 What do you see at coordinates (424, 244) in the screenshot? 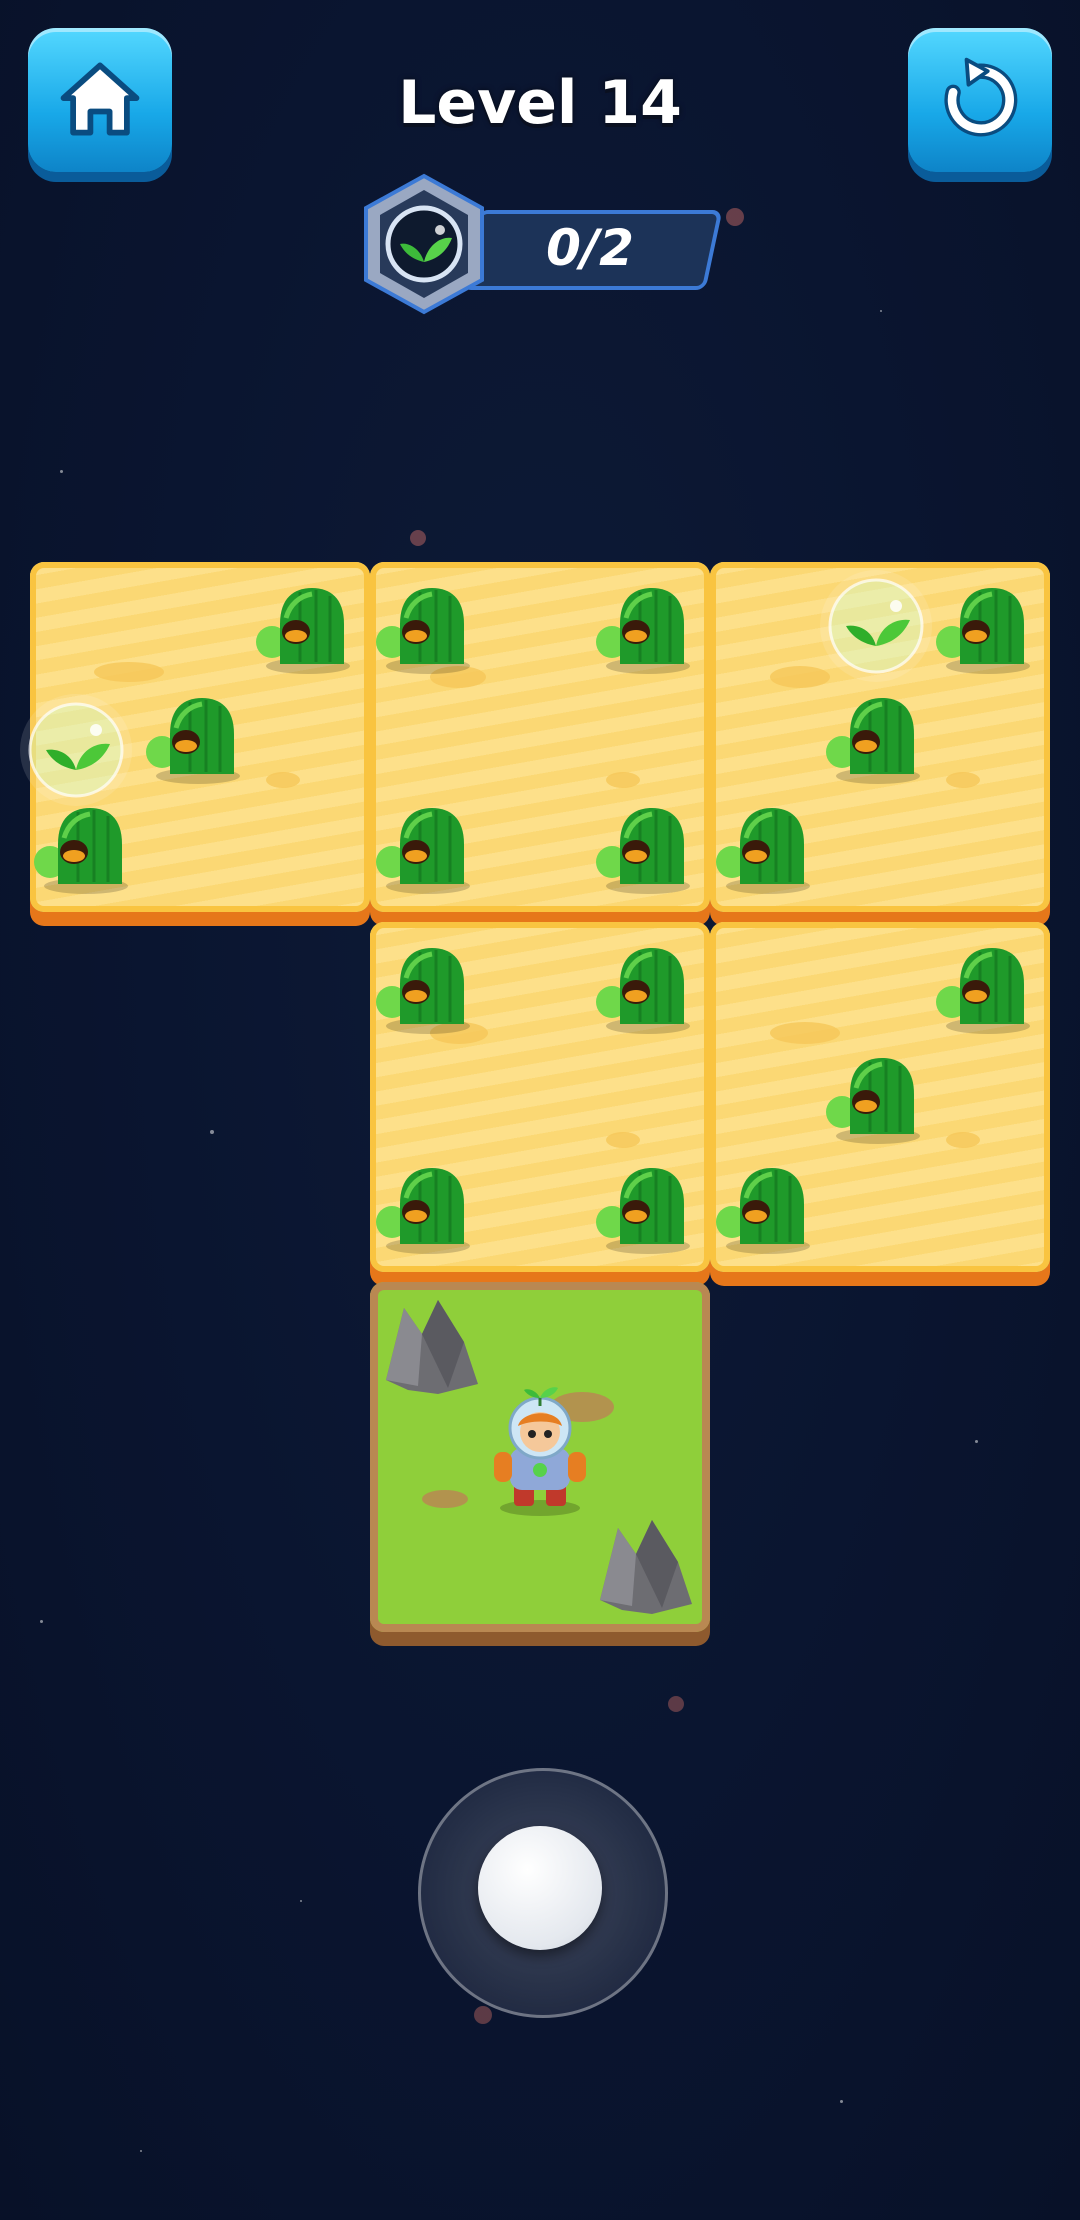
I see `seedling-icon` at bounding box center [424, 244].